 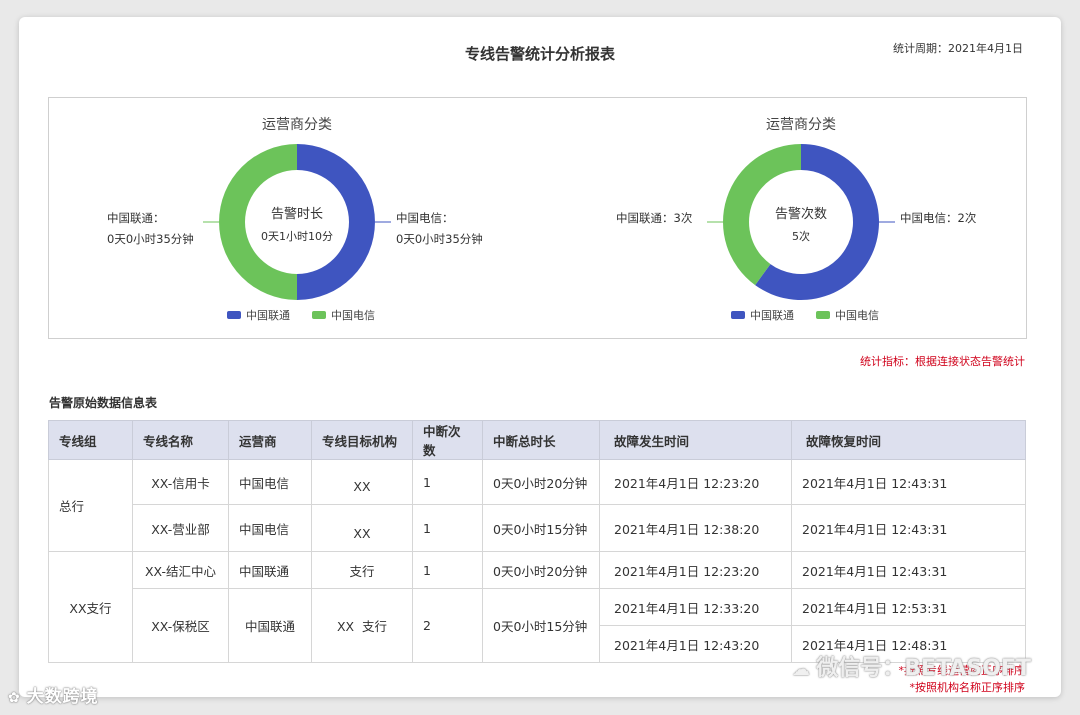 I want to click on chart-1-left-label-line2: 0天0小时35分钟, so click(x=150, y=239).